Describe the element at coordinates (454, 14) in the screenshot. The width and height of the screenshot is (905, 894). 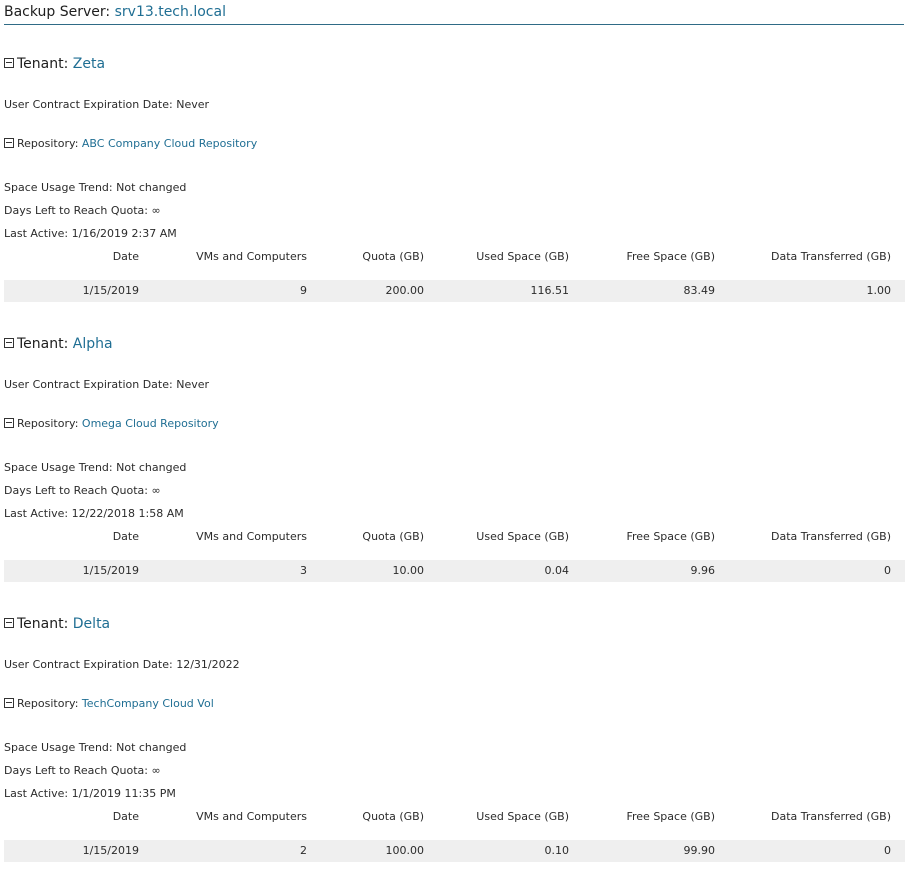
I see `page-header: Backup Server: srv13.tech.local` at that location.